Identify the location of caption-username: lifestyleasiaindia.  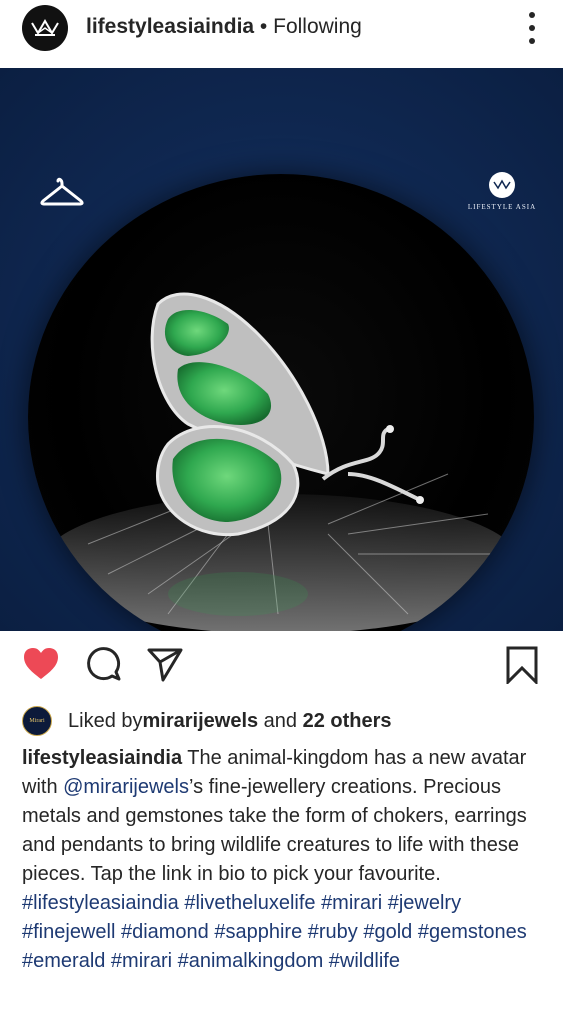
(102, 758).